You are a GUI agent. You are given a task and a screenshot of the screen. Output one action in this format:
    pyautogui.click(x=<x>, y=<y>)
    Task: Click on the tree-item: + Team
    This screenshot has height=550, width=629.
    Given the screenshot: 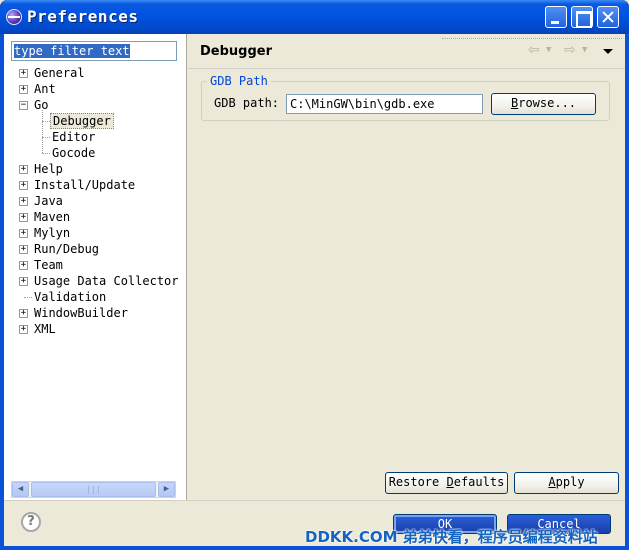 What is the action you would take?
    pyautogui.click(x=95, y=265)
    